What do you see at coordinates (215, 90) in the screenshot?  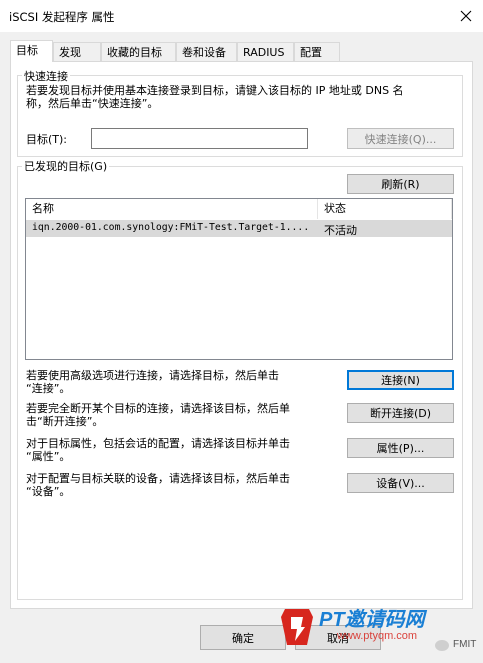 I see `description-line: 若要发现目标并使用基本连接登录到目标，请键入该目标的 IP 地址或 DNS 名` at bounding box center [215, 90].